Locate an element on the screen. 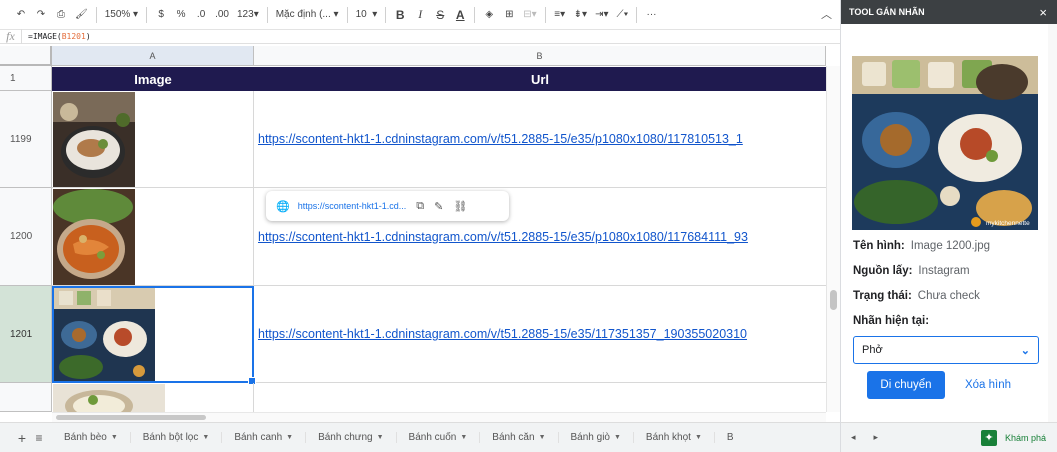 The image size is (1057, 452). row-header-1200: 1200 is located at coordinates (26, 237).